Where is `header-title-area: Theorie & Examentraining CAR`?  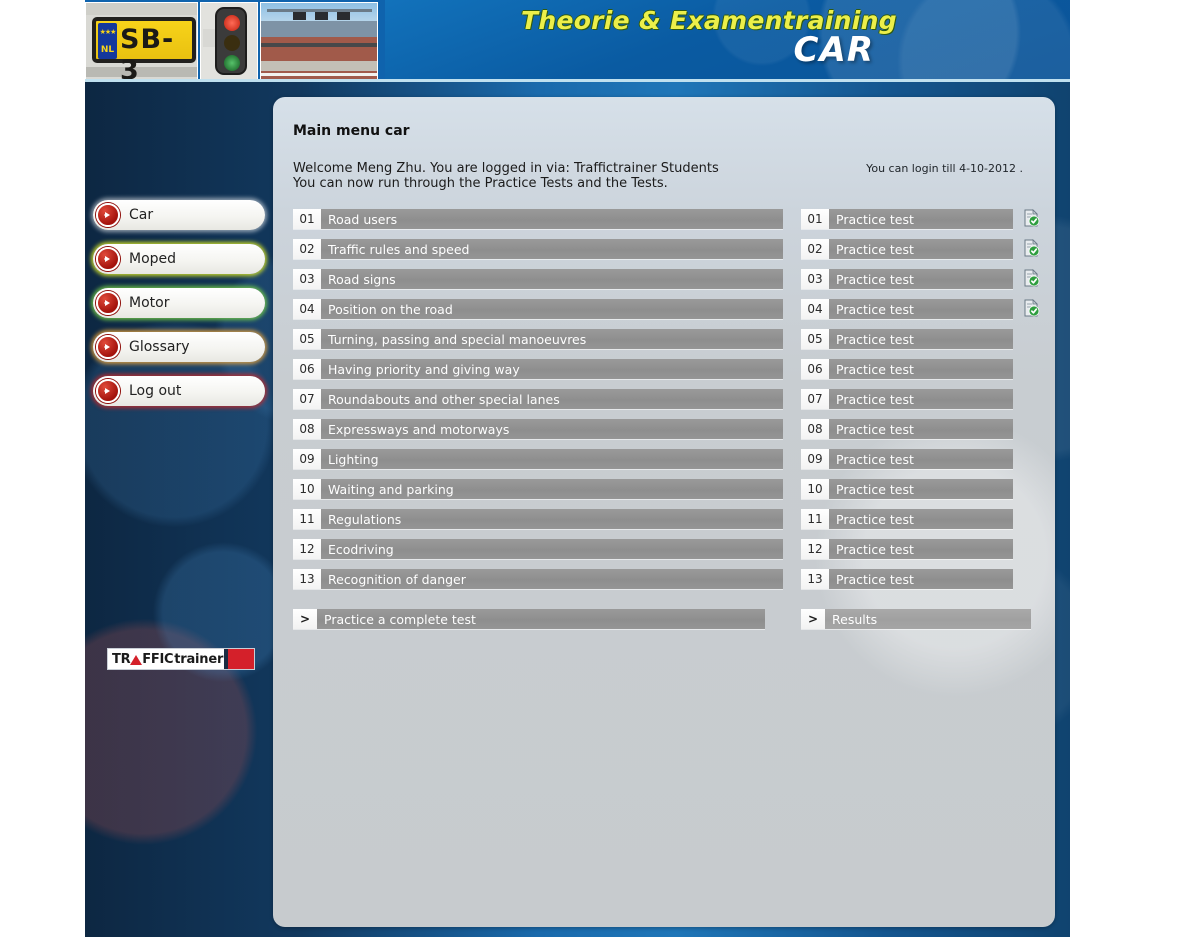 header-title-area: Theorie & Examentraining CAR is located at coordinates (727, 41).